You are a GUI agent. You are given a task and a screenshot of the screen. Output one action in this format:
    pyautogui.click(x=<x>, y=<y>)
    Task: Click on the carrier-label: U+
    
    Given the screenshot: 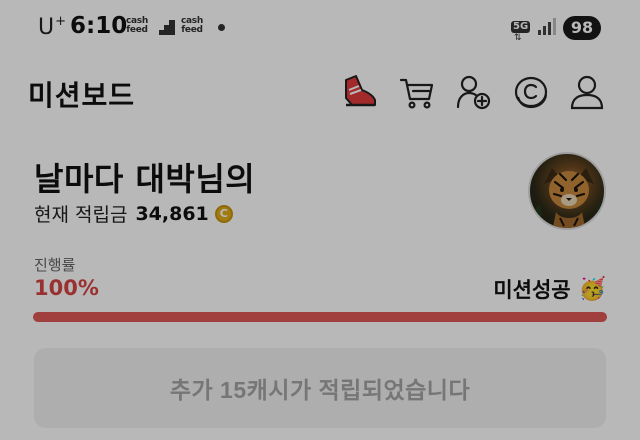 What is the action you would take?
    pyautogui.click(x=52, y=27)
    